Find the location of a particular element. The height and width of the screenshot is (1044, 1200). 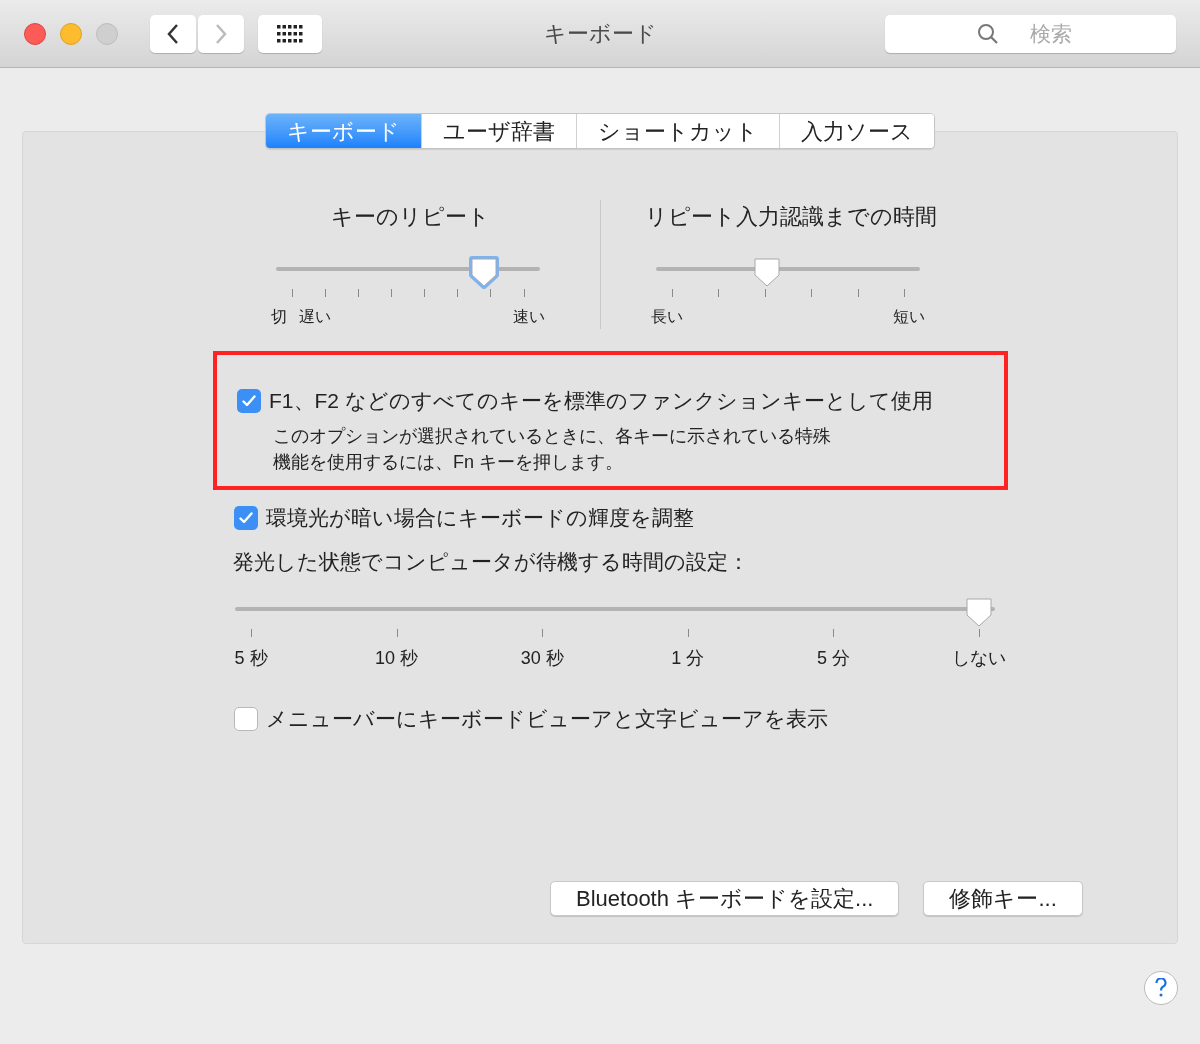

slider-label: 遅い is located at coordinates (314, 317).